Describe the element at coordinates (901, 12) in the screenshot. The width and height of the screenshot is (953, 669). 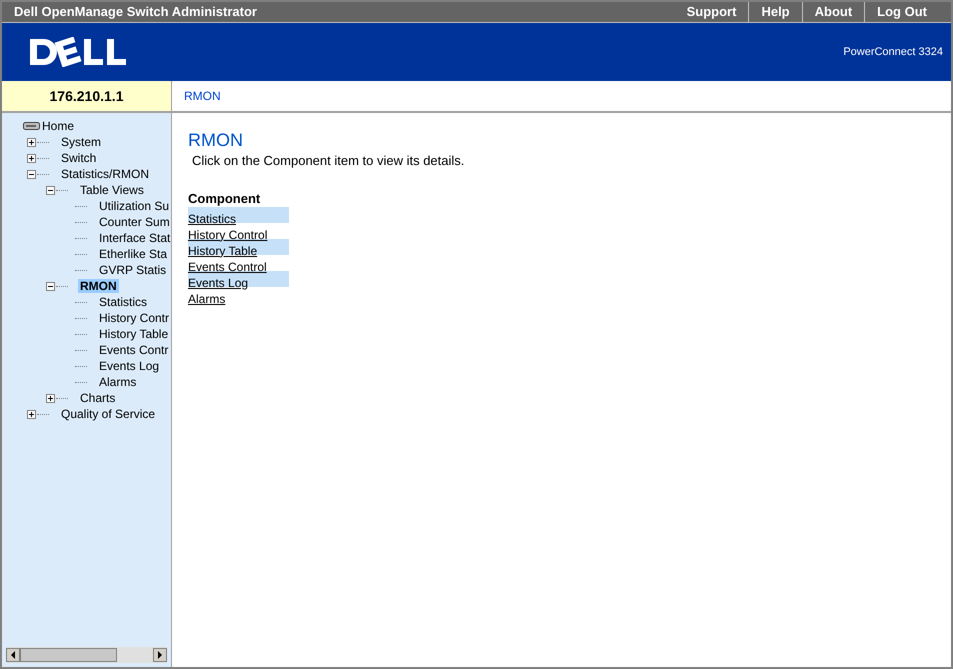
I see `header-link: Log Out` at that location.